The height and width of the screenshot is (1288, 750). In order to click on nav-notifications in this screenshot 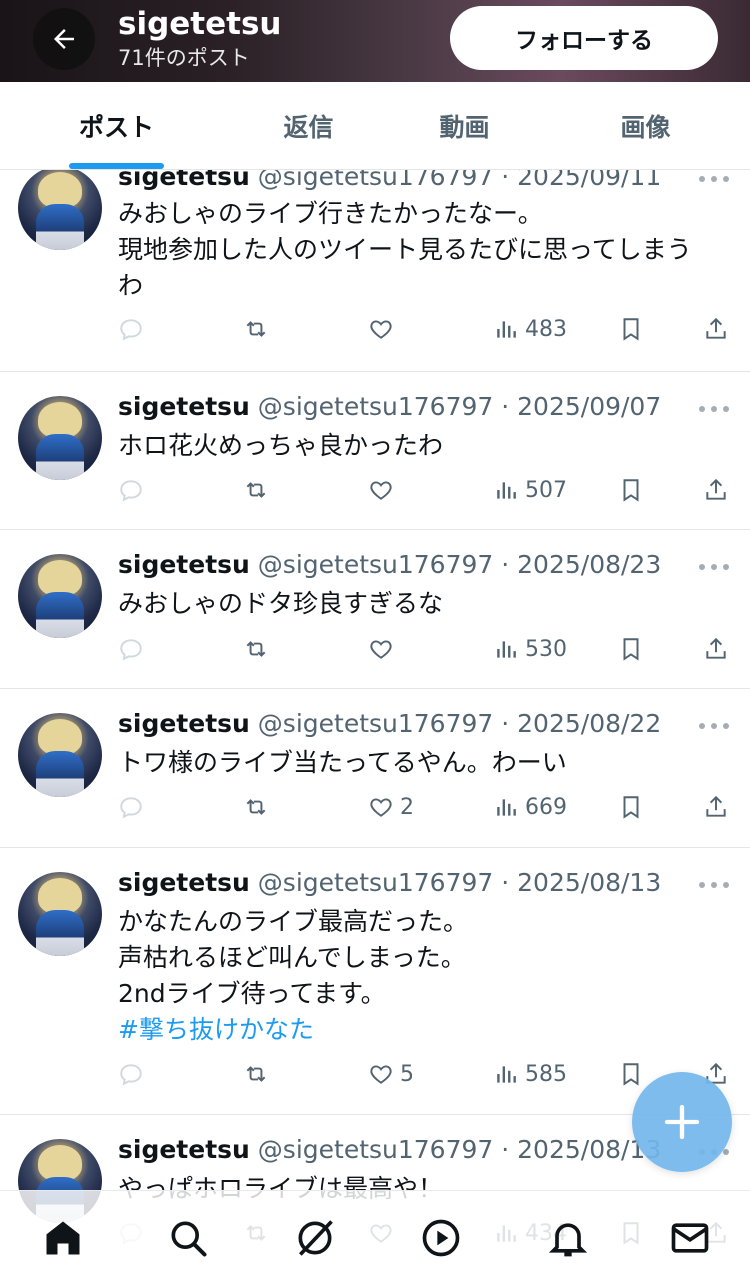, I will do `click(568, 1238)`.